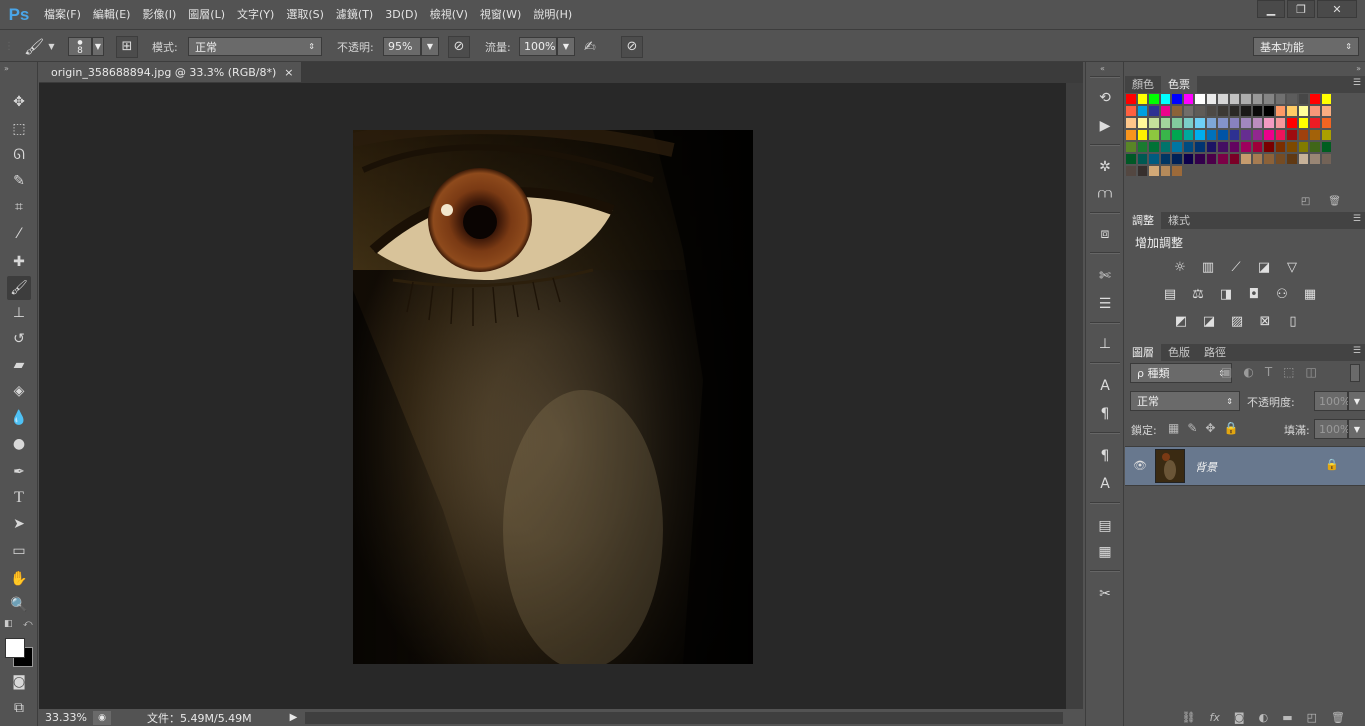 The image size is (1365, 726). Describe the element at coordinates (1143, 220) in the screenshot. I see `tab-adjustments: 調整` at that location.